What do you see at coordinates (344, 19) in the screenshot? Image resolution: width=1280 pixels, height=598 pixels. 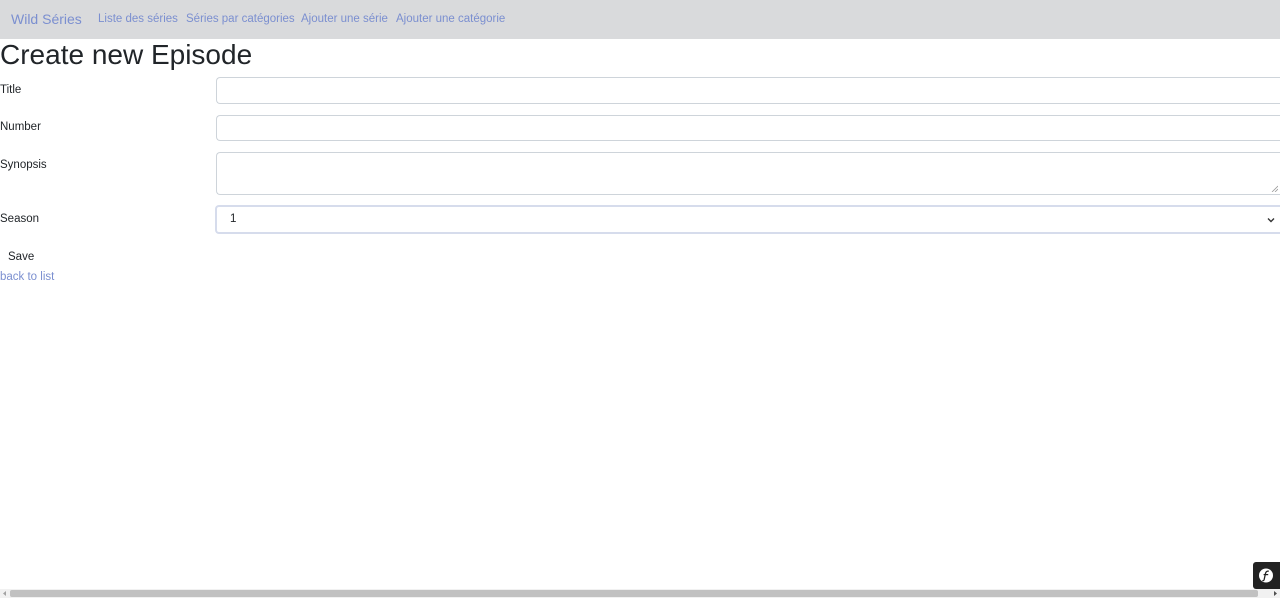 I see `nav-link-add-series: Ajouter une série` at bounding box center [344, 19].